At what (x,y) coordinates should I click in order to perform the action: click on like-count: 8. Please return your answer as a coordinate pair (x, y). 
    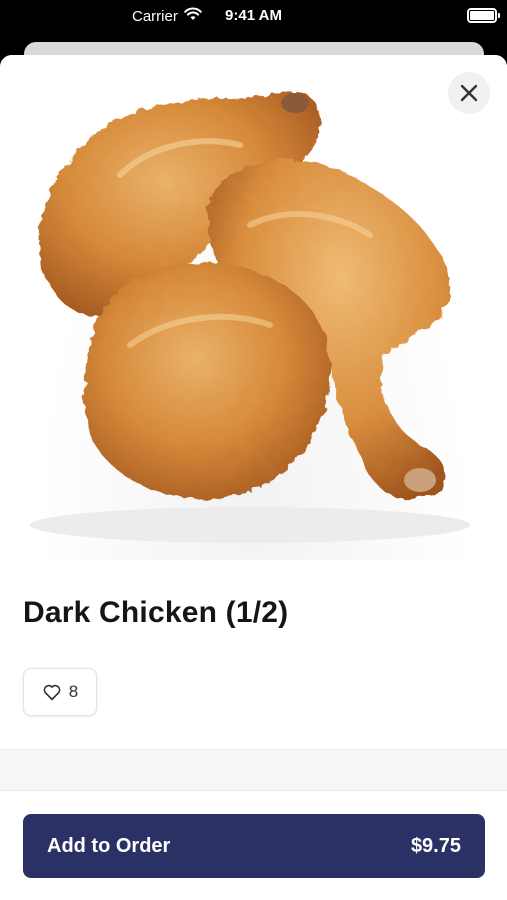
    Looking at the image, I should click on (73, 691).